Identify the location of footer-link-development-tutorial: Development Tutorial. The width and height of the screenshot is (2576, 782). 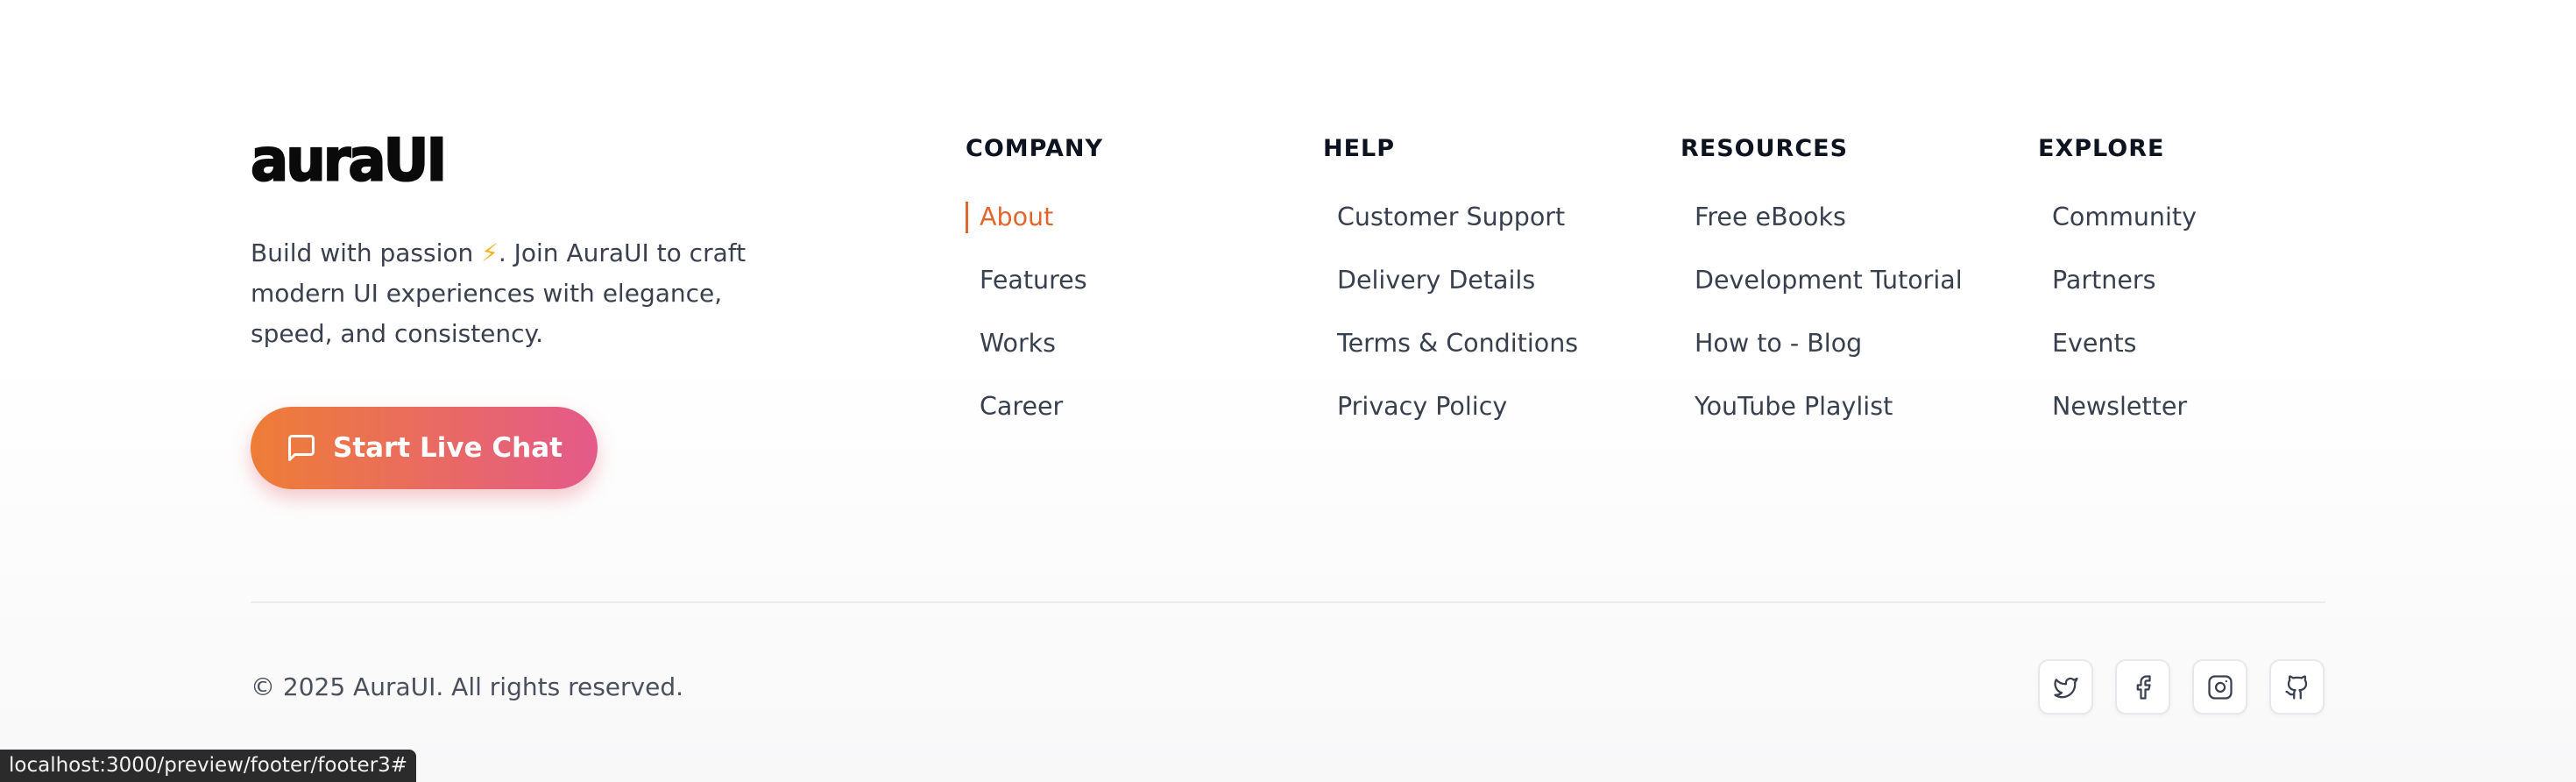
(1822, 280).